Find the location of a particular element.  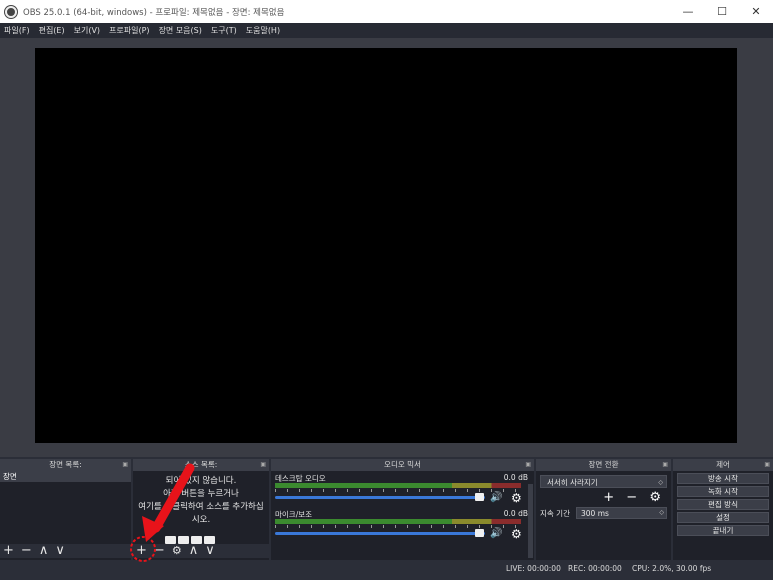

scenes-list: 장면 + − ∧ ∨ is located at coordinates (65, 515).